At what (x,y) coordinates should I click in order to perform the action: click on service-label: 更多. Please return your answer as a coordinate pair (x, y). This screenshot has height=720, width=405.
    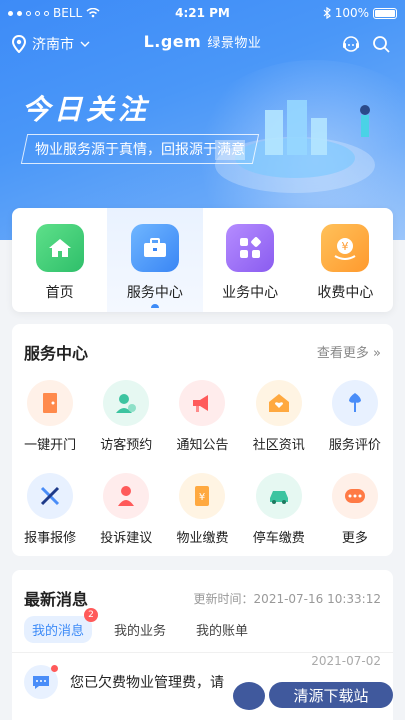
    Looking at the image, I should click on (354, 538).